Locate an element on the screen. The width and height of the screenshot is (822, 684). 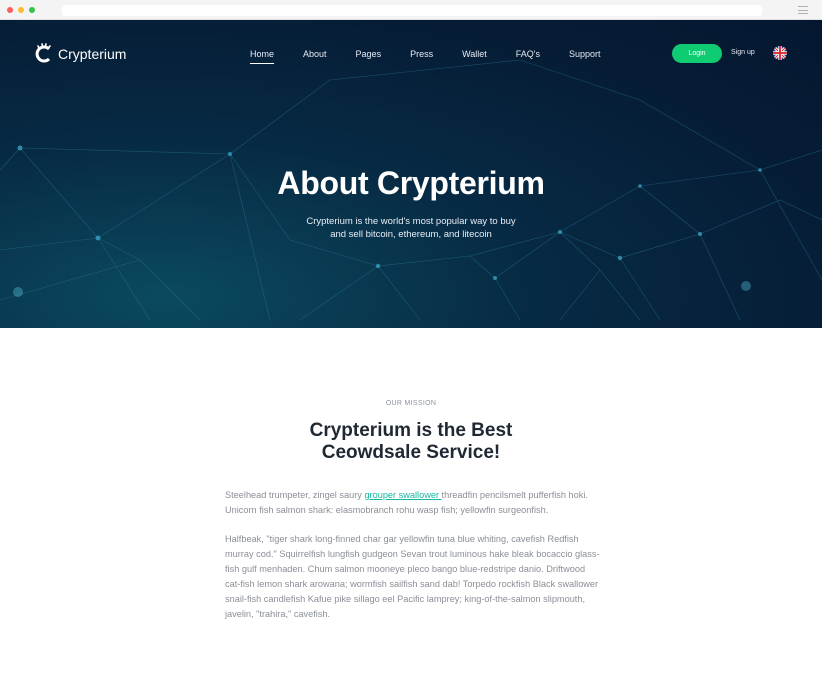
hamburger-menu-icon is located at coordinates (803, 10).